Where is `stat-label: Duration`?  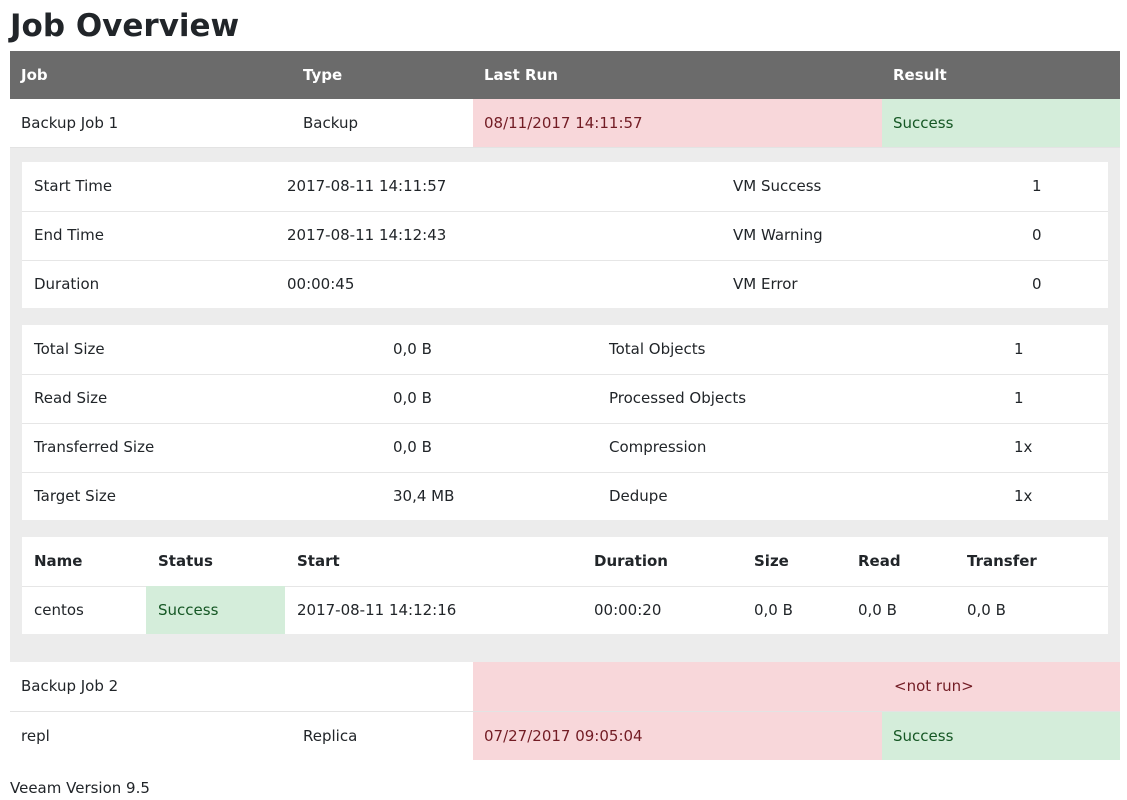 stat-label: Duration is located at coordinates (67, 284).